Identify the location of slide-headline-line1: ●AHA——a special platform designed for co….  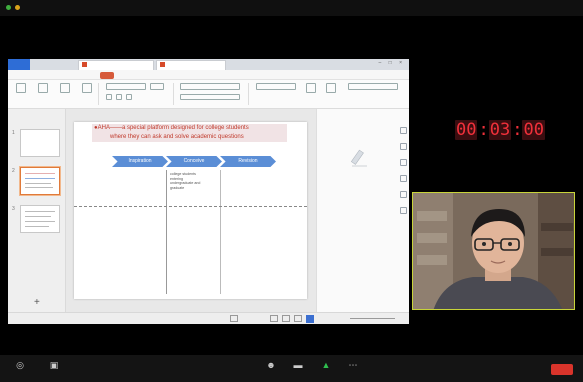
(171, 128).